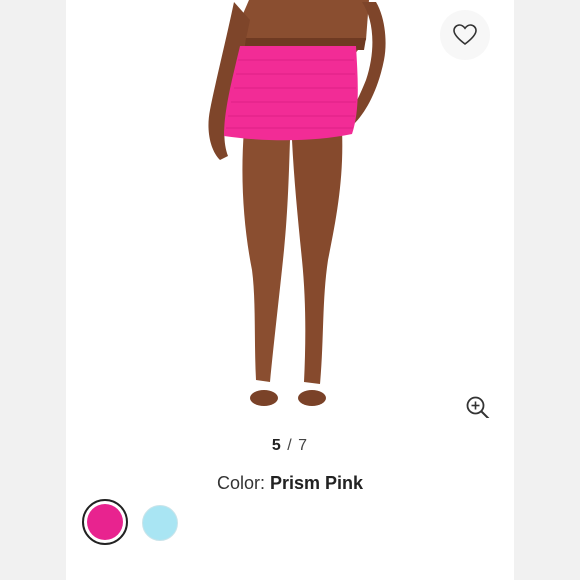 The width and height of the screenshot is (580, 580). I want to click on image-counter: 5 / 7, so click(290, 446).